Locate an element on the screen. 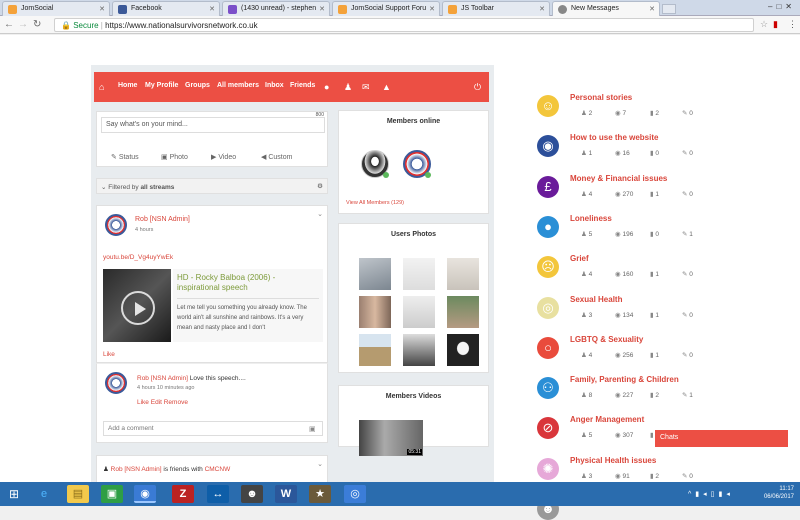 The image size is (800, 520). video-tab: ▶ Video is located at coordinates (223, 157).